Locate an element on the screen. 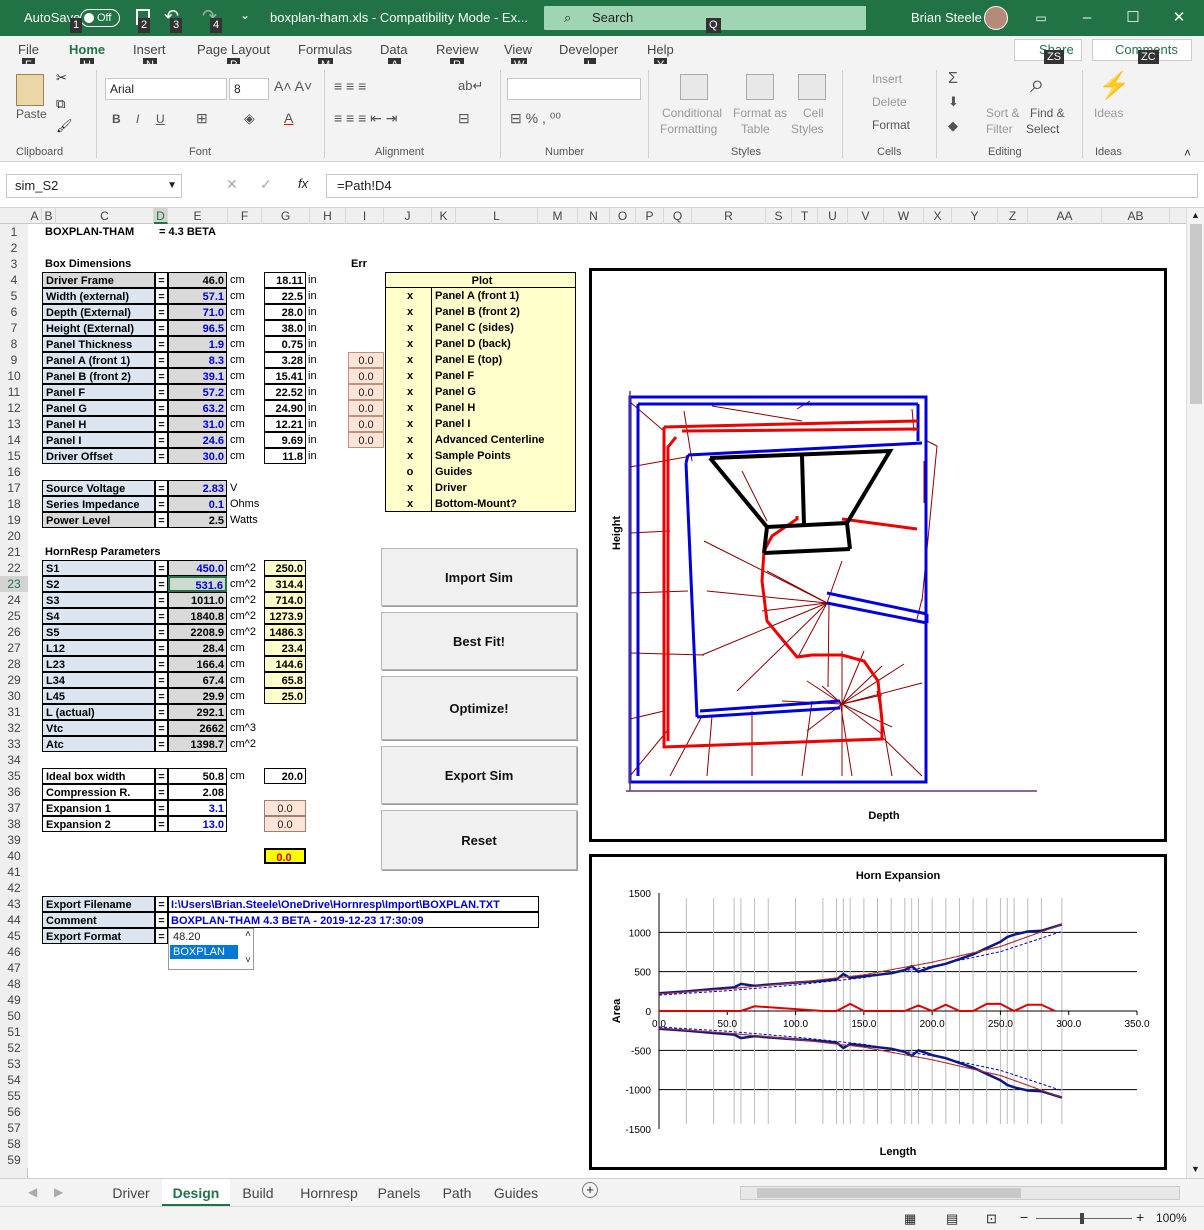  row-header: 8 is located at coordinates (14, 344).